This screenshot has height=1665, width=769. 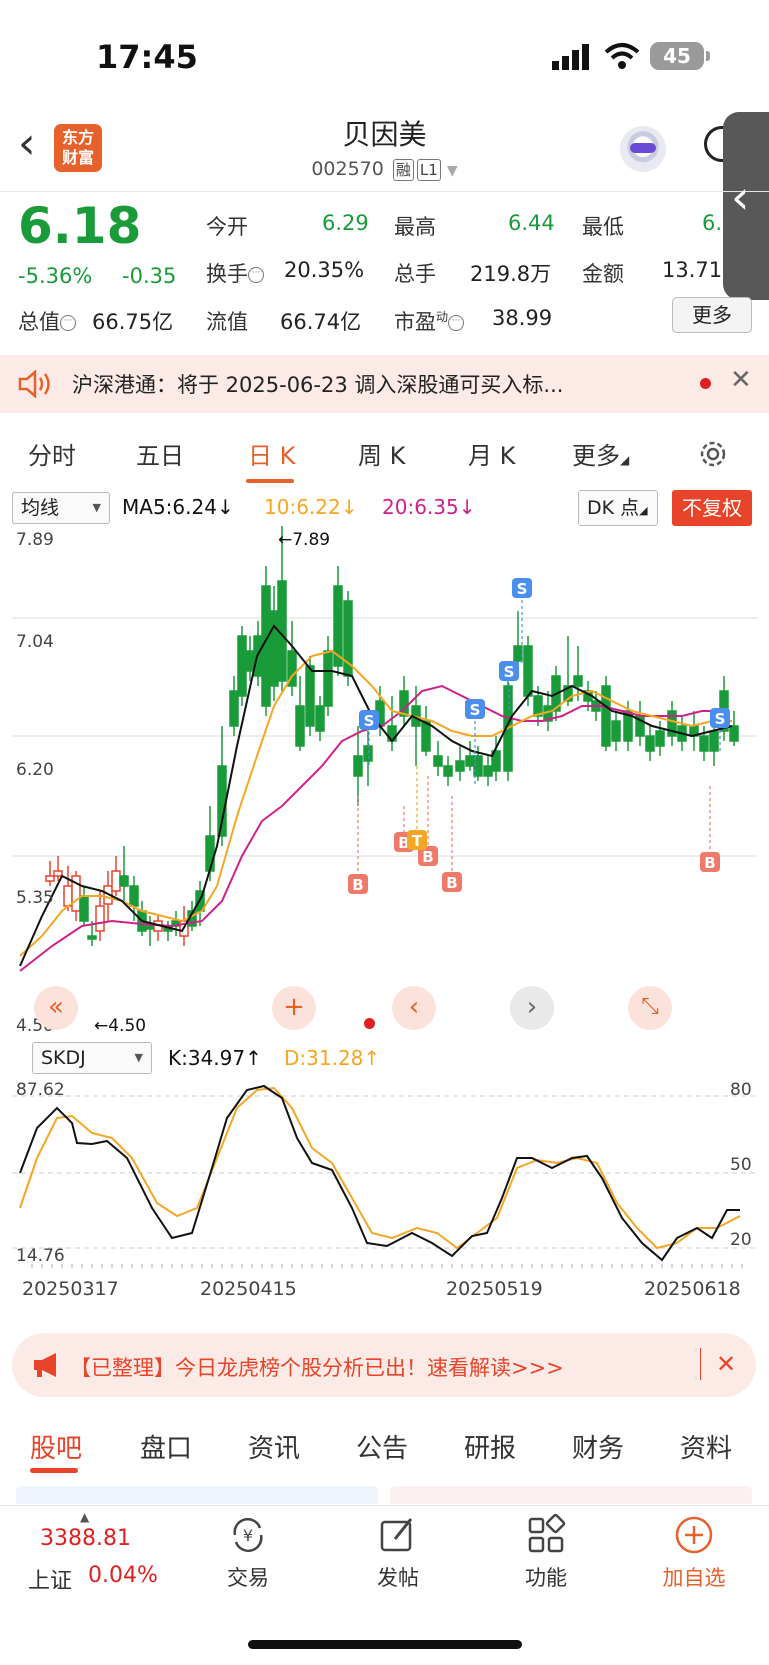 What do you see at coordinates (321, 322) in the screenshot?
I see `float-cap-value: 66.74亿` at bounding box center [321, 322].